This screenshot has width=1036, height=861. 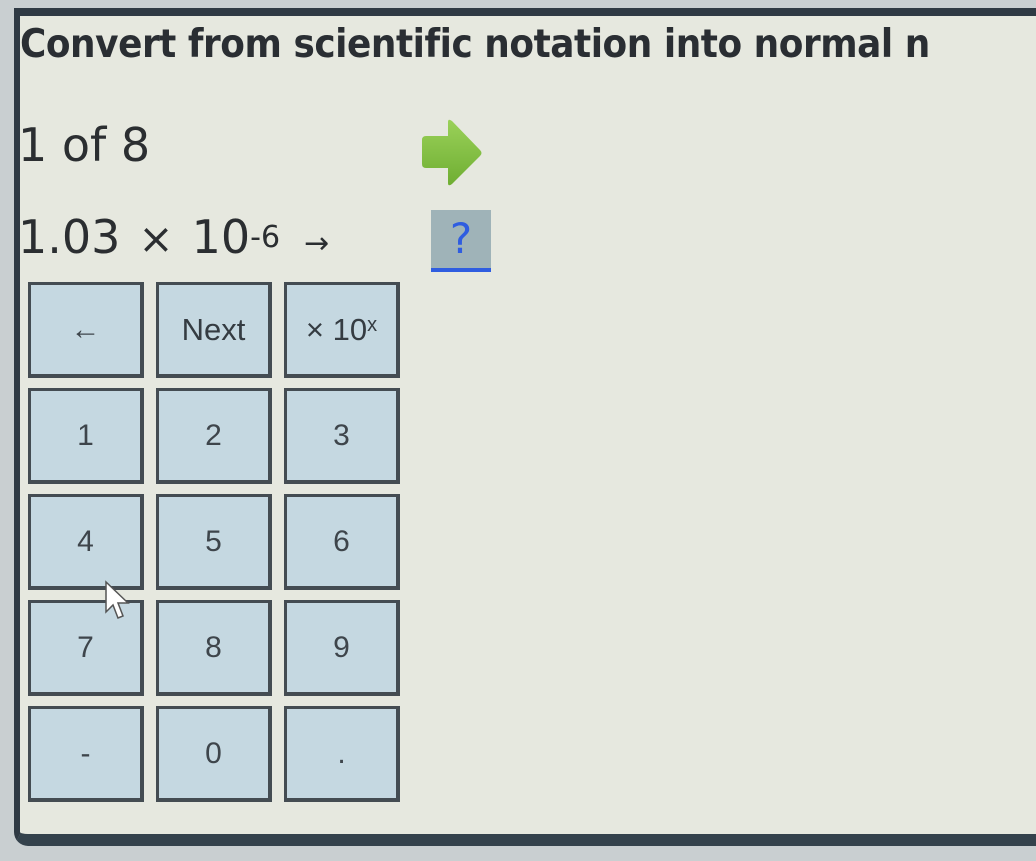 I want to click on key-8: 8, so click(x=214, y=648).